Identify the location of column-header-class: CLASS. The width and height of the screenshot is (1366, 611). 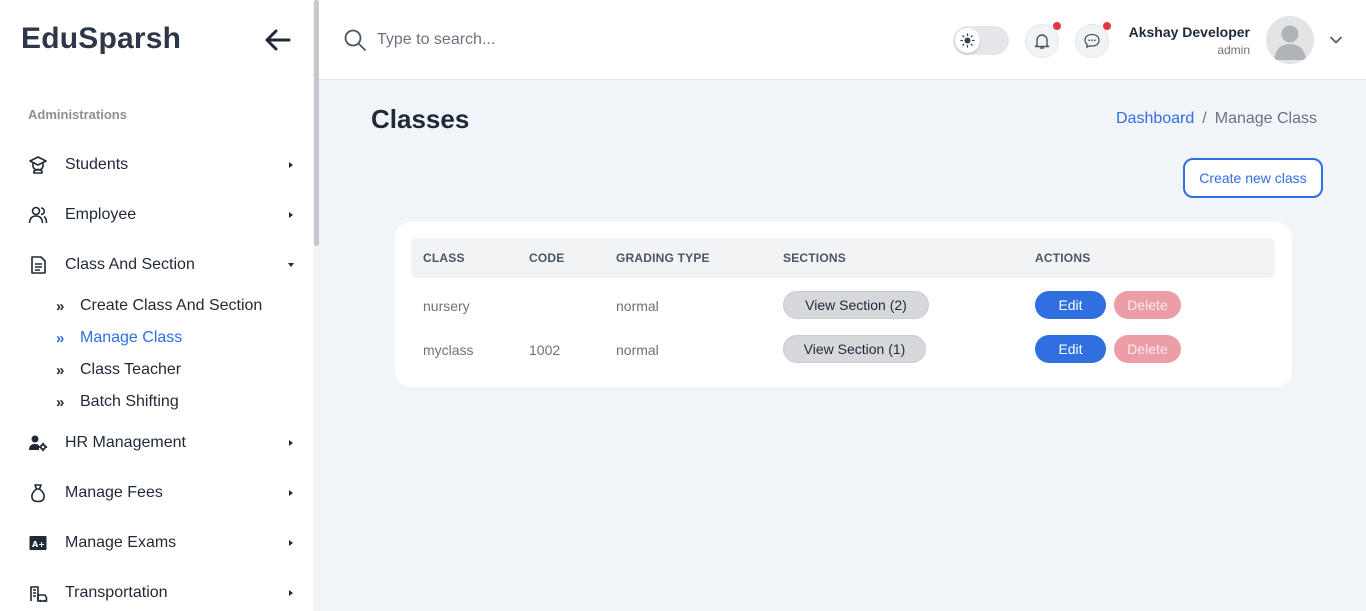
(444, 258).